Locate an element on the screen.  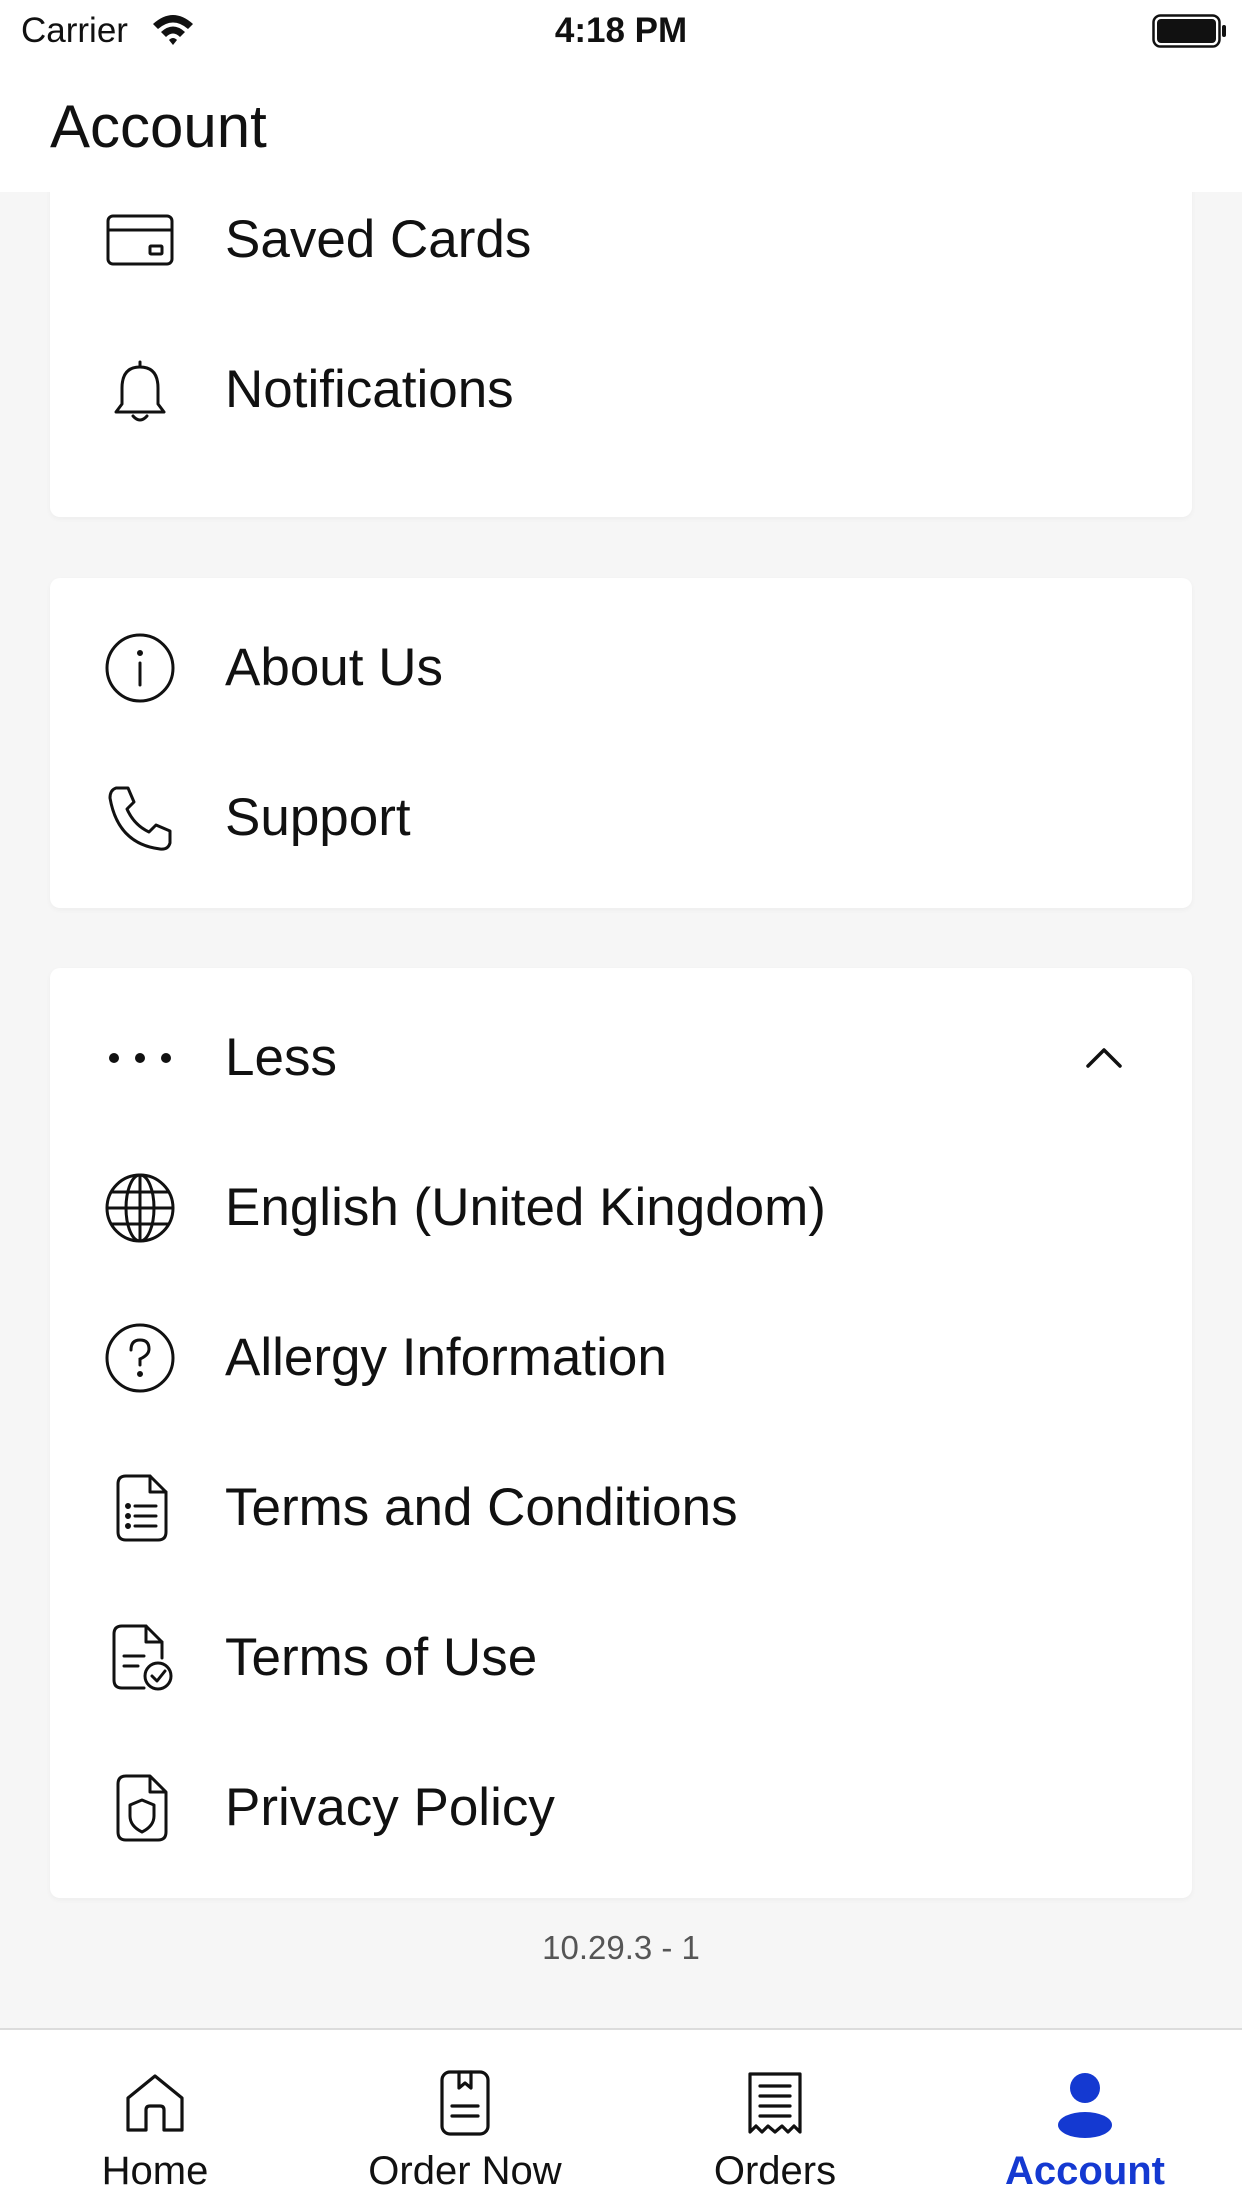
menu-item-allergy-information: Allergy Information is located at coordinates (621, 1358).